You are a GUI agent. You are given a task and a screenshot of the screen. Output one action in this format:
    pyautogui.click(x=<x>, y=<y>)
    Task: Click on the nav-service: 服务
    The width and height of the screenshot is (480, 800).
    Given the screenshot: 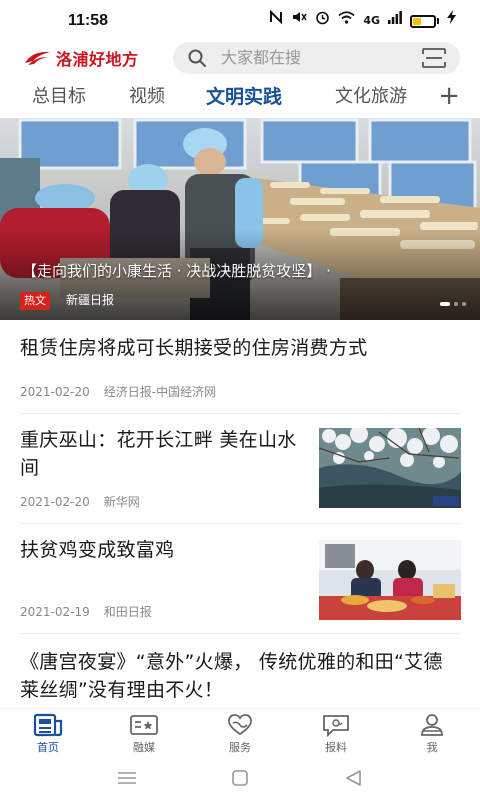 What is the action you would take?
    pyautogui.click(x=240, y=734)
    